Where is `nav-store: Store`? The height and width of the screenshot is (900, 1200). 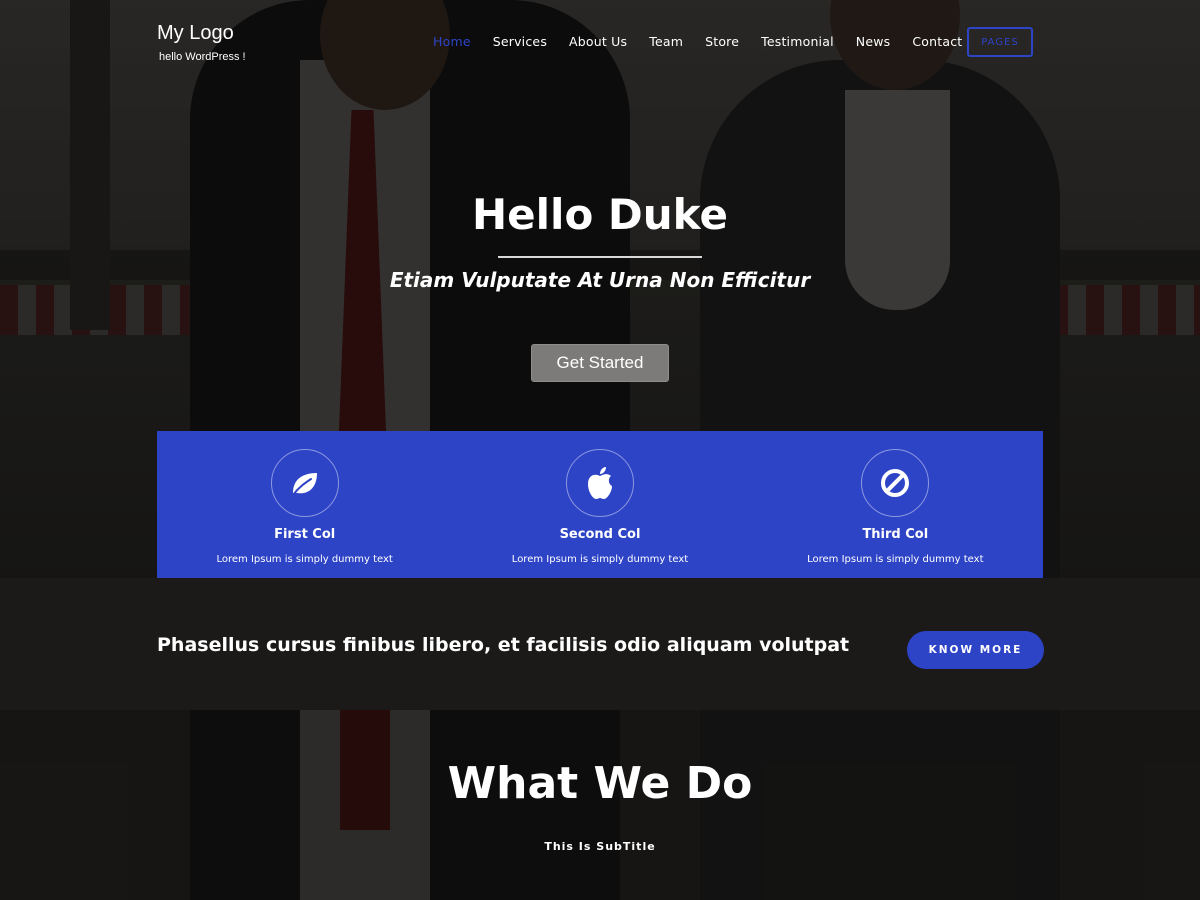 nav-store: Store is located at coordinates (722, 41).